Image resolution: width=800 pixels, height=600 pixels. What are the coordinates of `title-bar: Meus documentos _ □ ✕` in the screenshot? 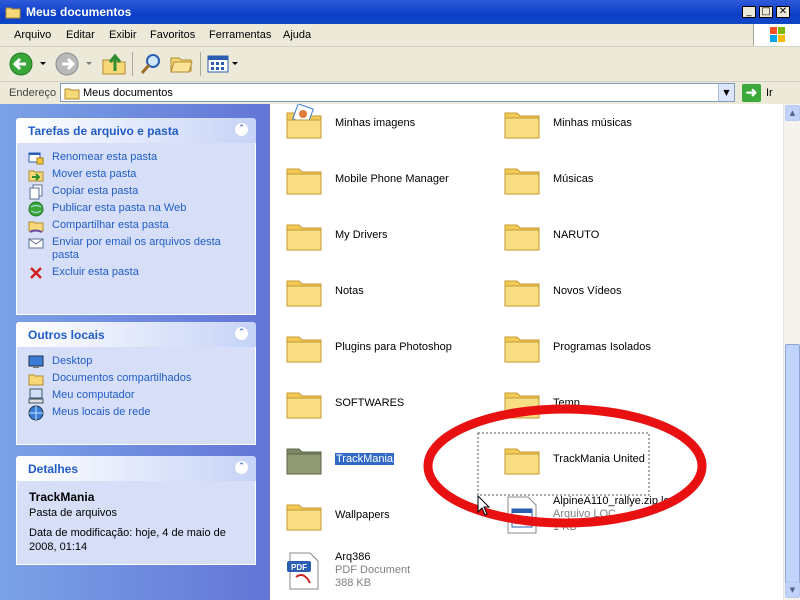 It's located at (400, 12).